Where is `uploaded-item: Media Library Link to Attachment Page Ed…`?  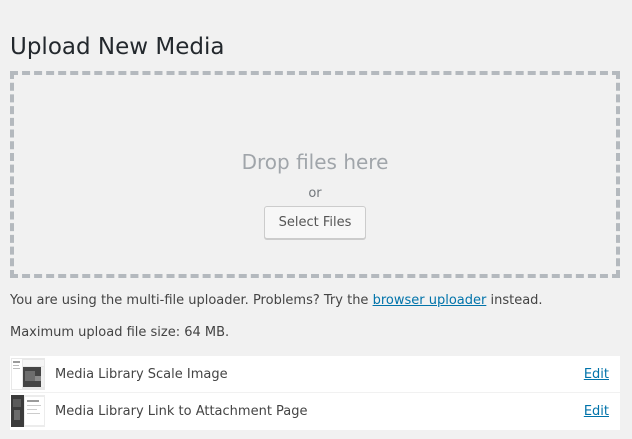
uploaded-item: Media Library Link to Attachment Page Ed… is located at coordinates (315, 411).